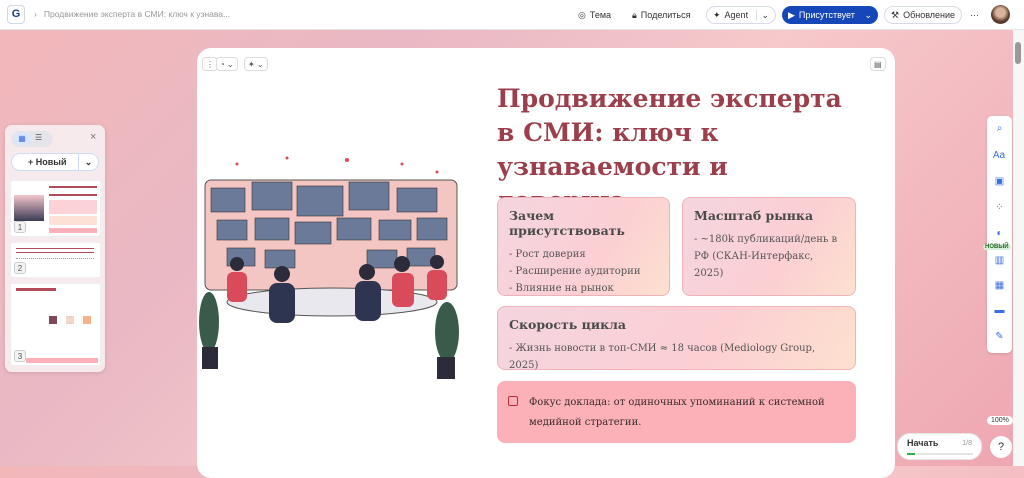 This screenshot has width=1024, height=478. Describe the element at coordinates (999, 208) in the screenshot. I see `blocks-icon: ⁘` at that location.